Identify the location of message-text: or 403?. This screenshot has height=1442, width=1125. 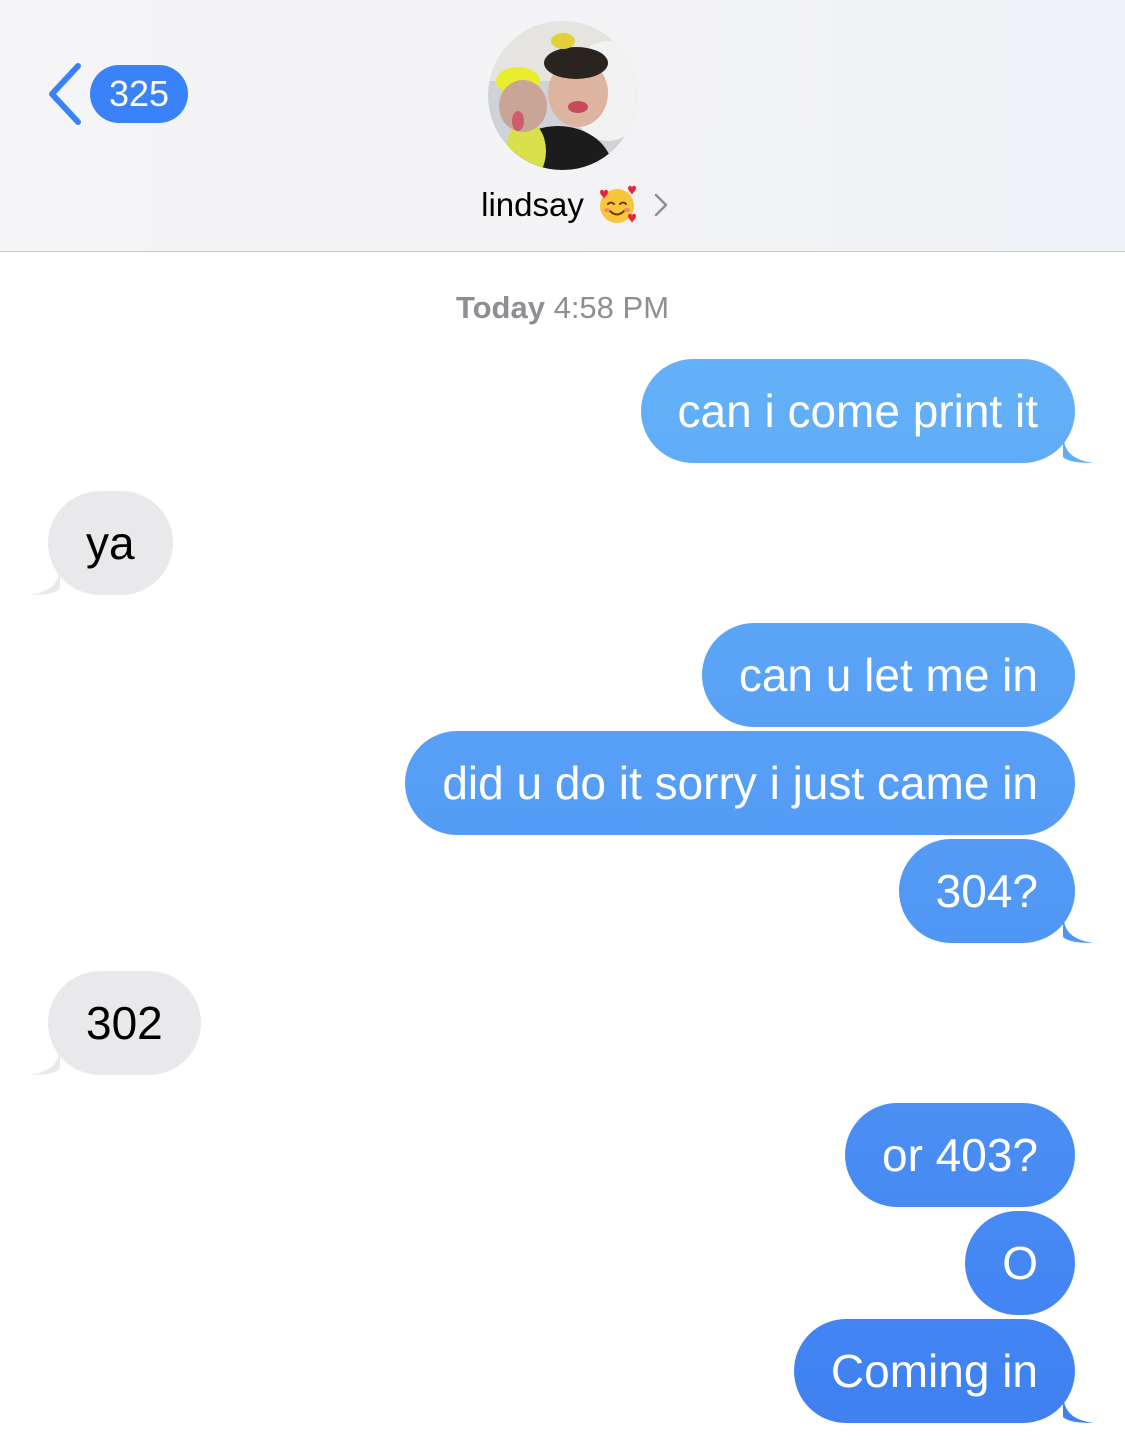
(959, 1155).